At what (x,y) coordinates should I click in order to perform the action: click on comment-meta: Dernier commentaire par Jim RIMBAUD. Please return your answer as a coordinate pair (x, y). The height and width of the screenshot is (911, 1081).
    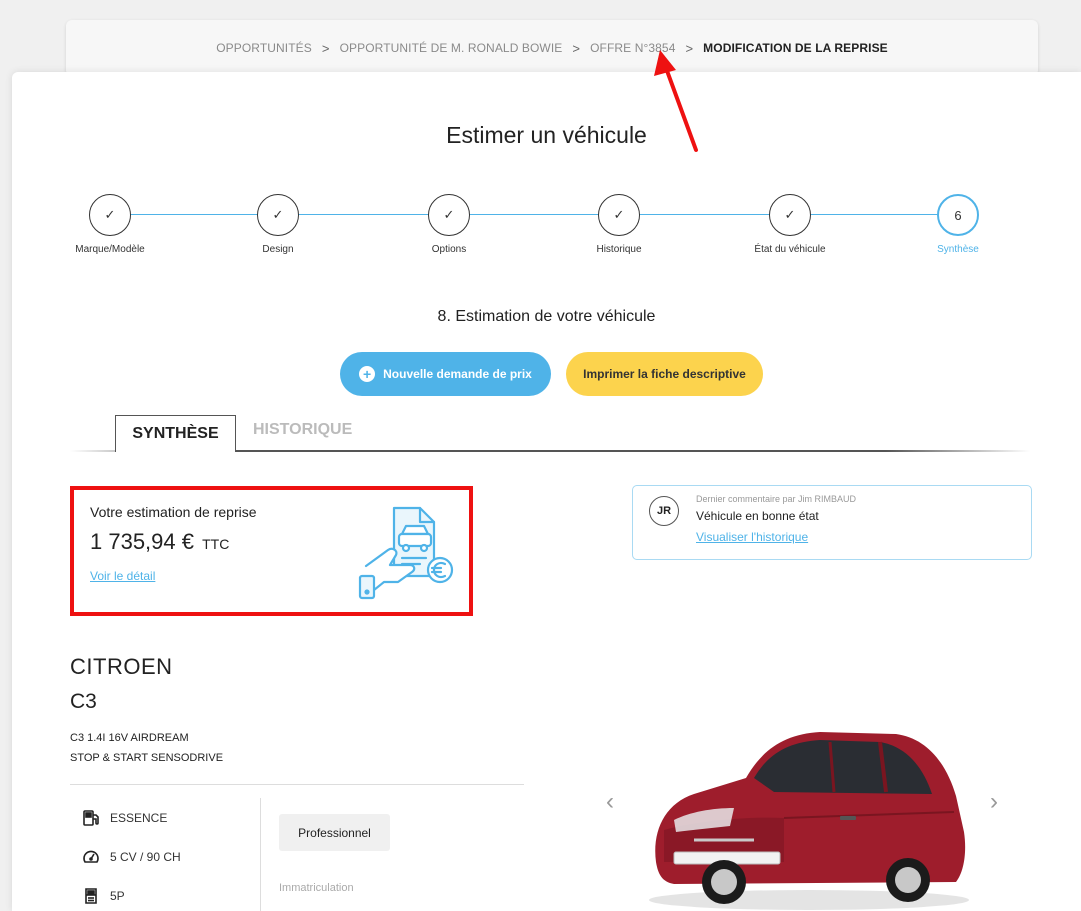
    Looking at the image, I should click on (776, 499).